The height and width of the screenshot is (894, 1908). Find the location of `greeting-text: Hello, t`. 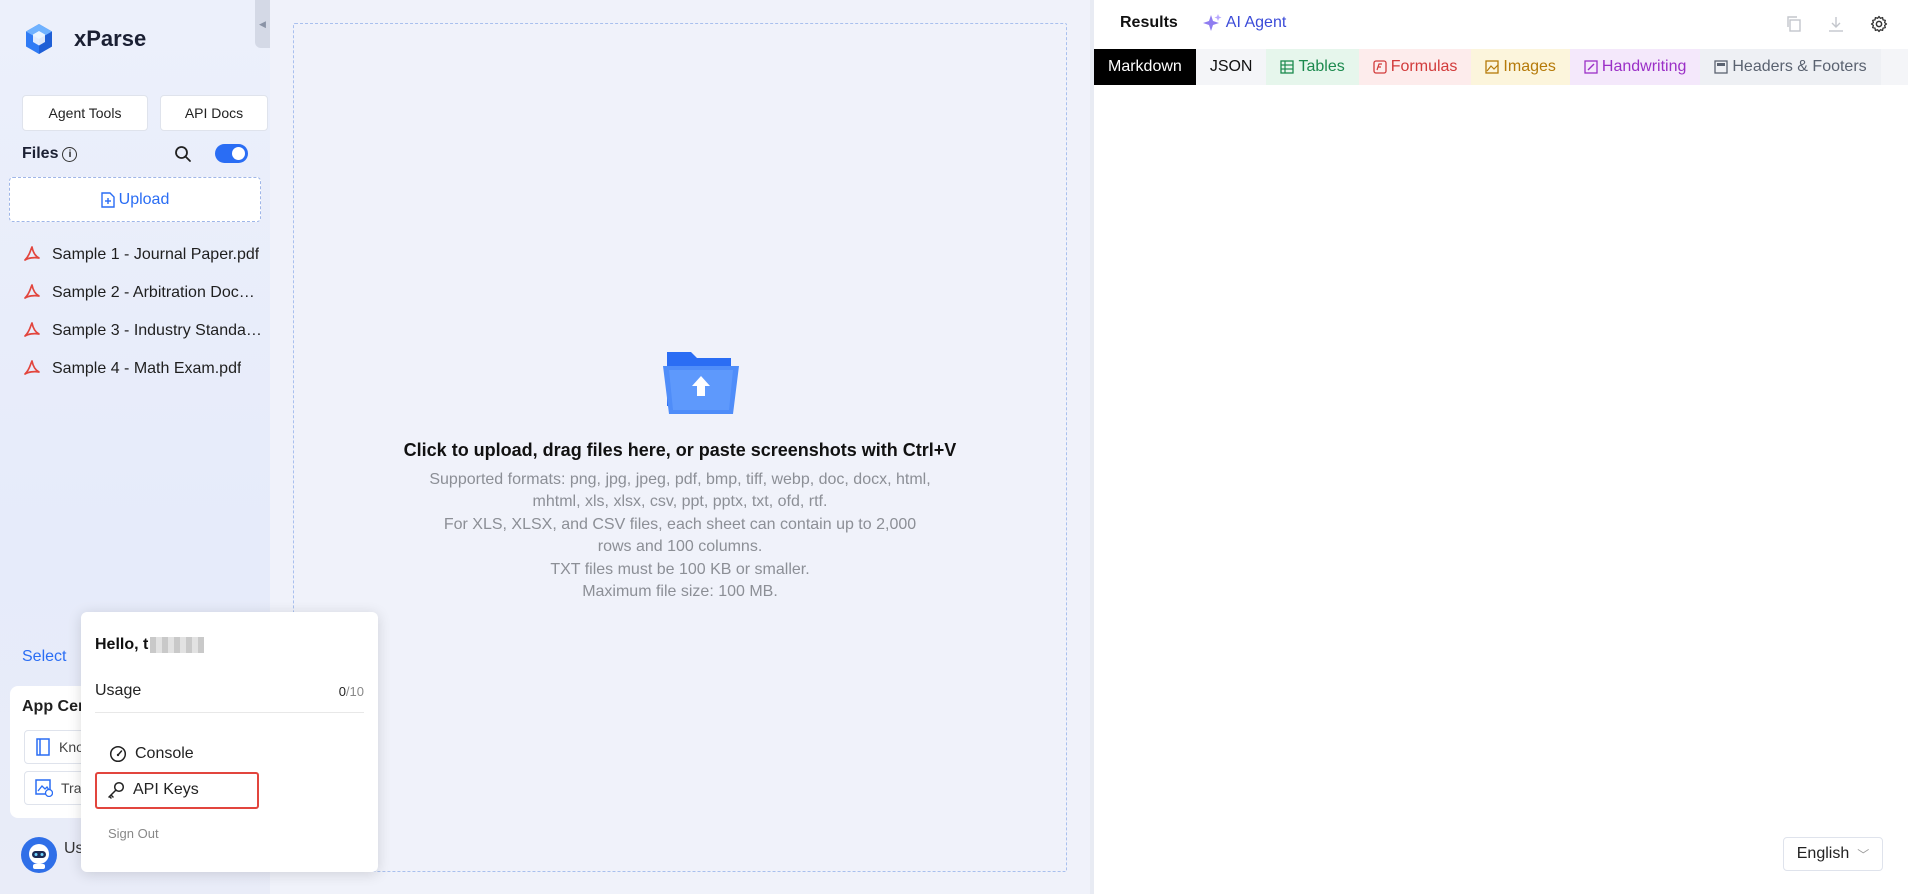

greeting-text: Hello, t is located at coordinates (122, 644).